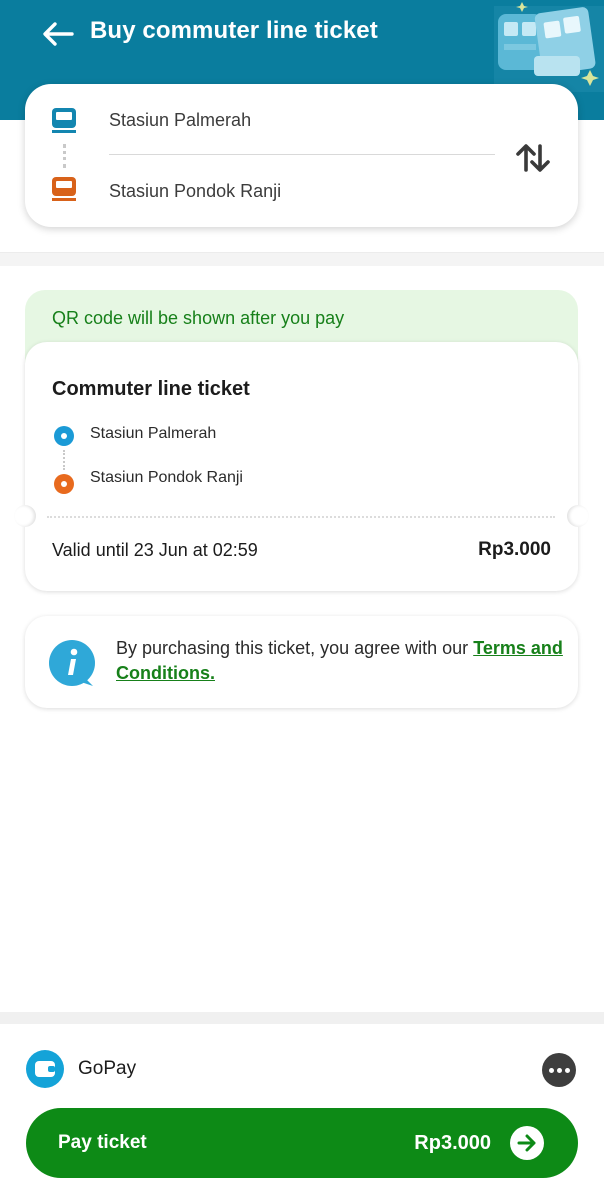 The width and height of the screenshot is (604, 1200). What do you see at coordinates (64, 484) in the screenshot?
I see `destination-dot-icon` at bounding box center [64, 484].